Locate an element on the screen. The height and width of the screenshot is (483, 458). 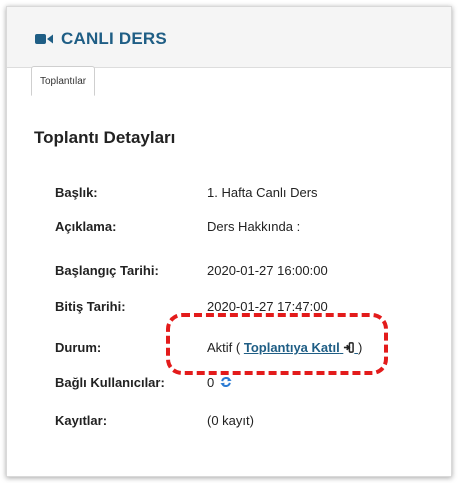
refresh-icon is located at coordinates (226, 382).